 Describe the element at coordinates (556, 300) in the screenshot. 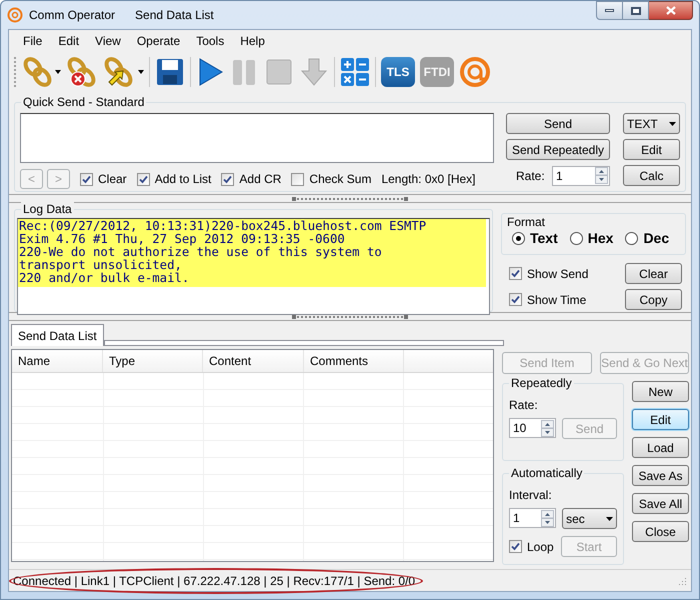

I see `checkbox-label: Show Time` at that location.